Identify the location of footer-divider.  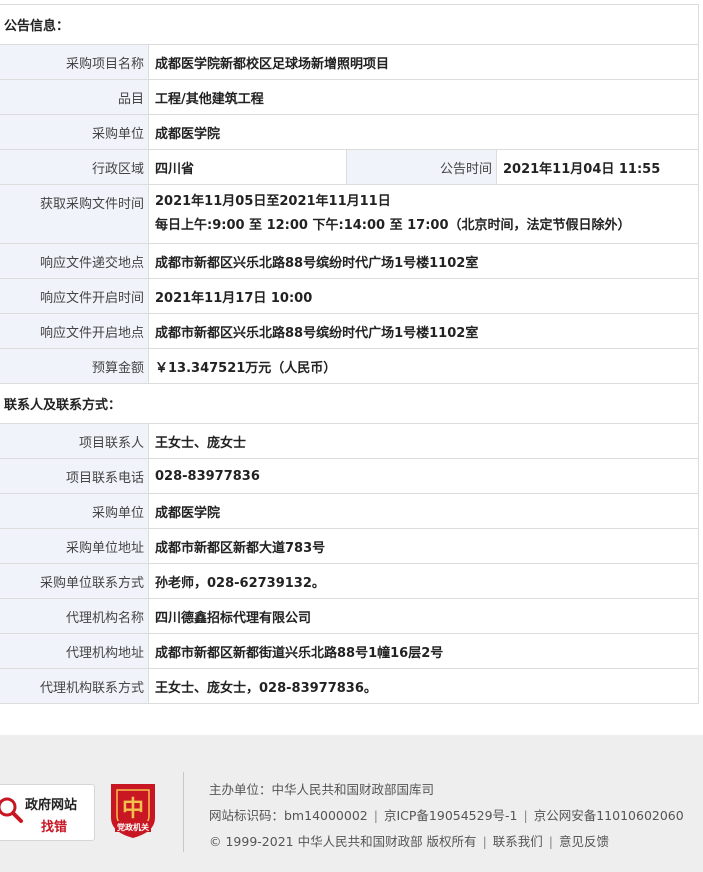
(183, 812).